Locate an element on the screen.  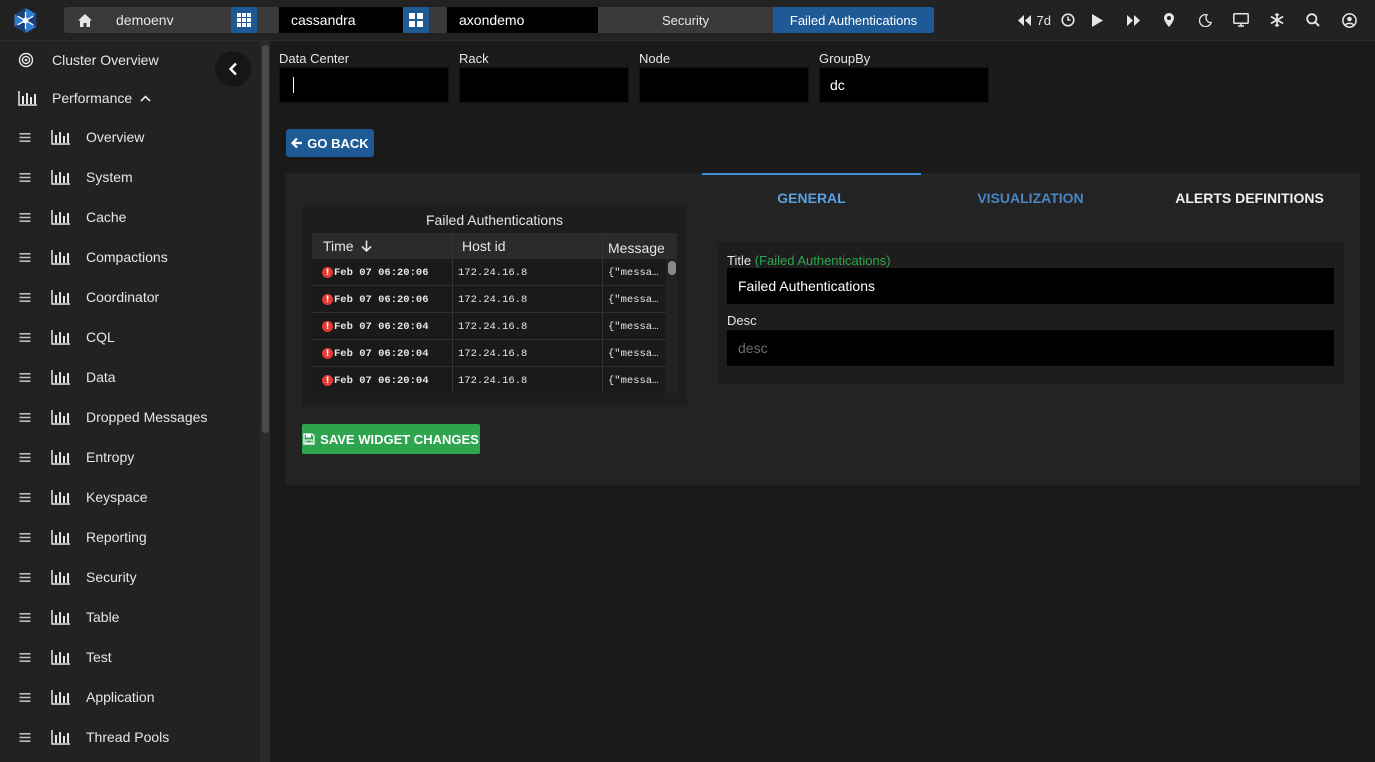
search-button is located at coordinates (1313, 20).